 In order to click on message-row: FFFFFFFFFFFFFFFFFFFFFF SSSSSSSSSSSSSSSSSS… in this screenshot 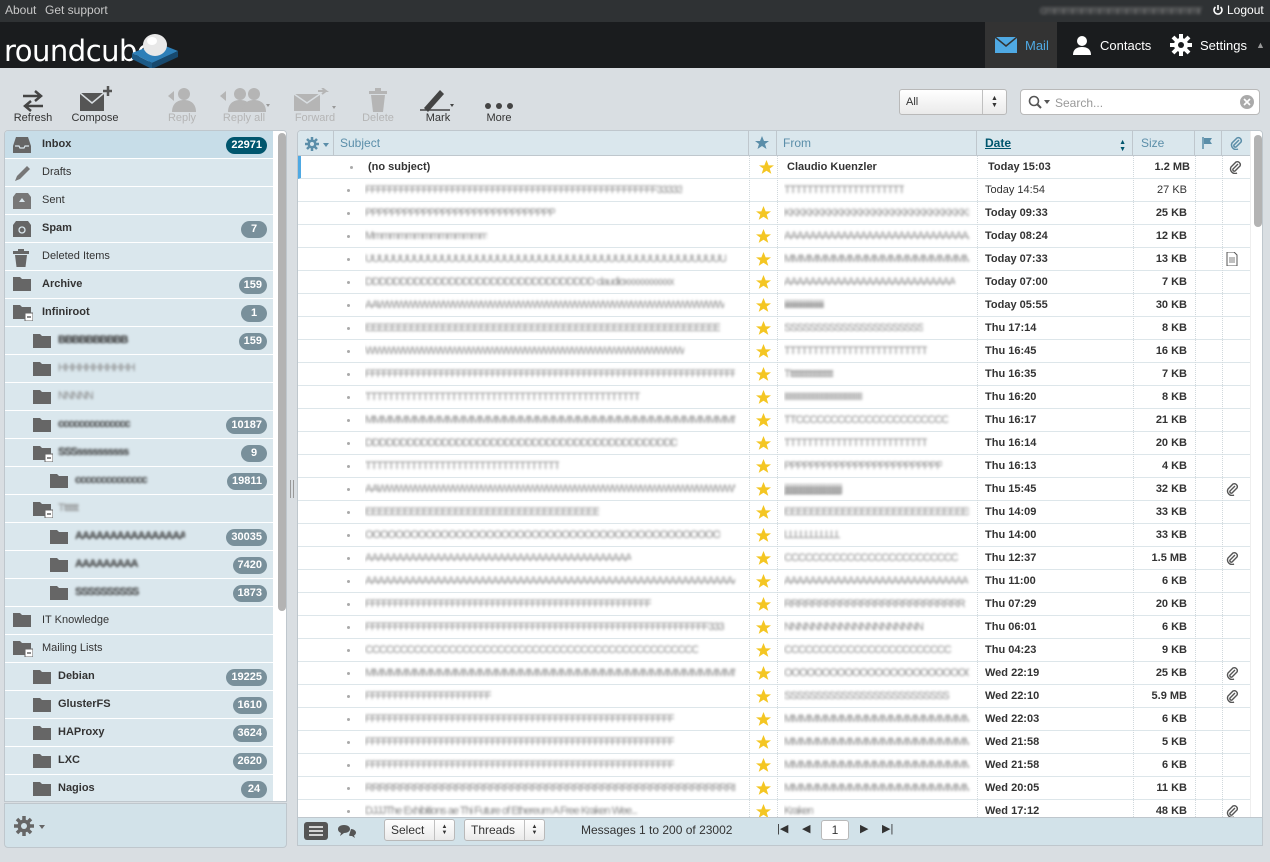, I will do `click(774, 696)`.